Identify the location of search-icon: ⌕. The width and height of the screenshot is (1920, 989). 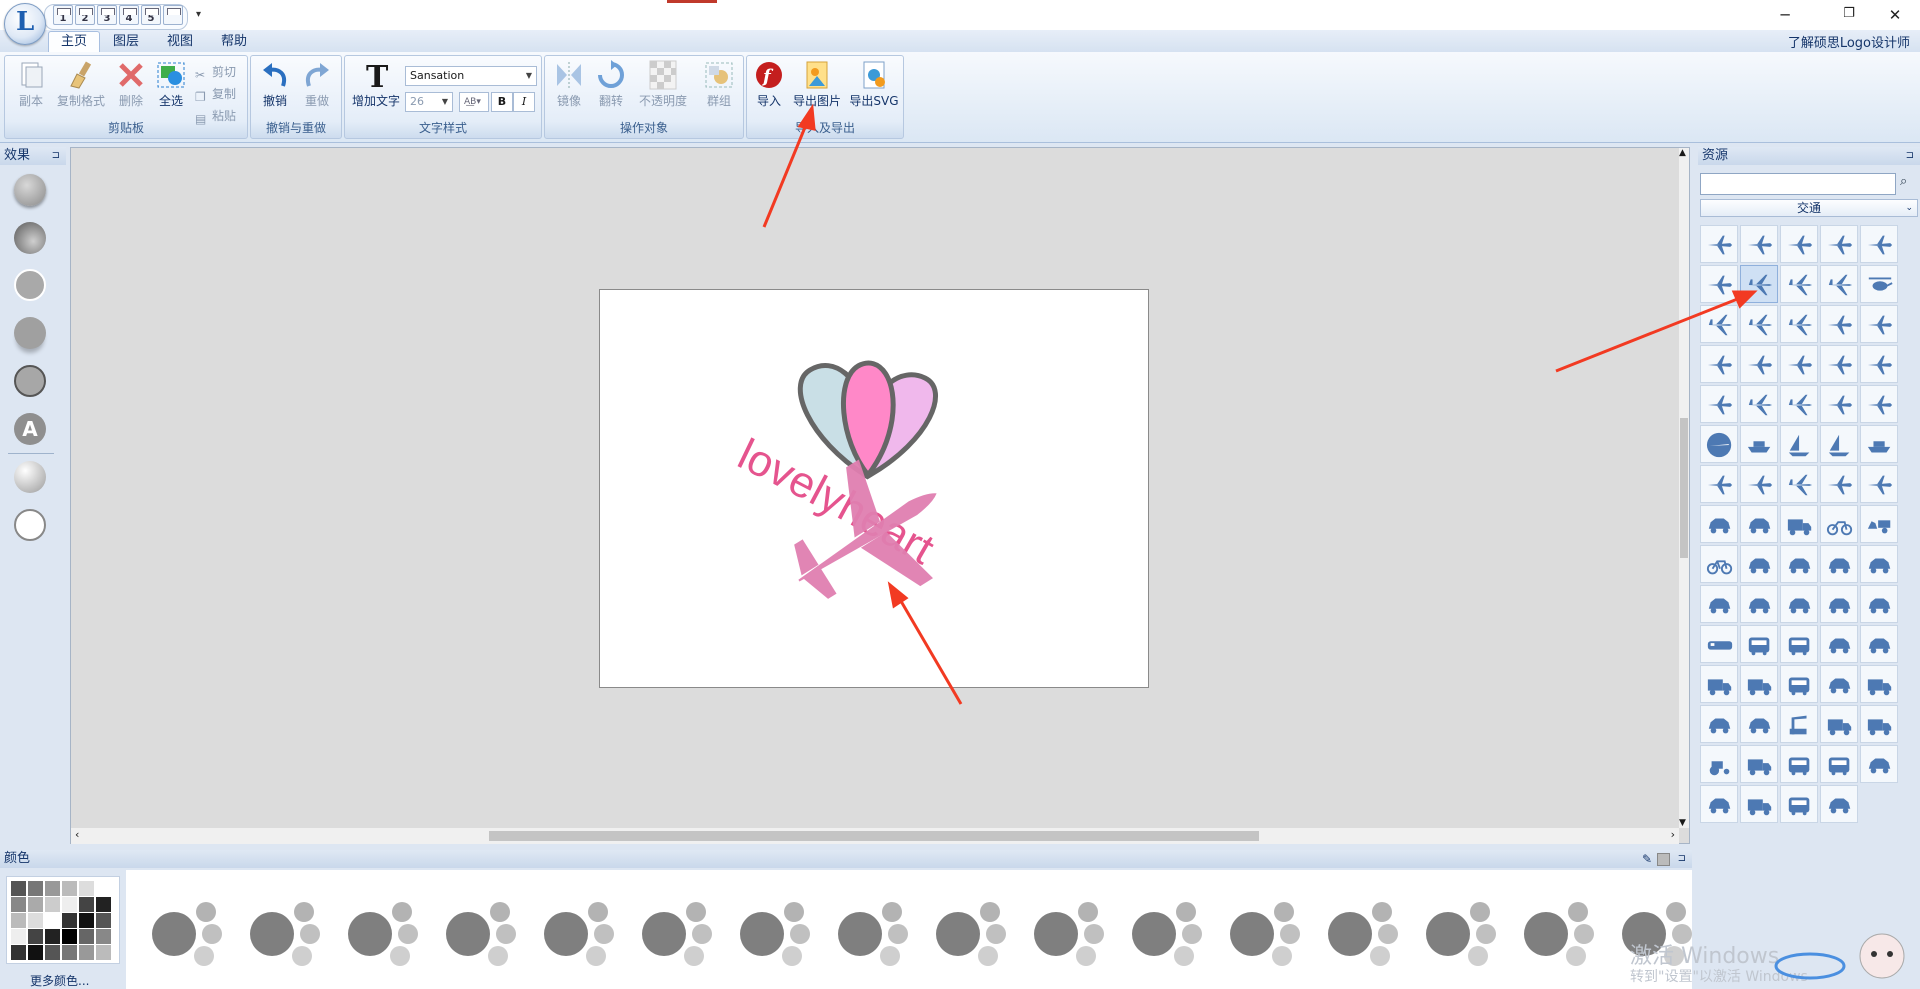
(1903, 181).